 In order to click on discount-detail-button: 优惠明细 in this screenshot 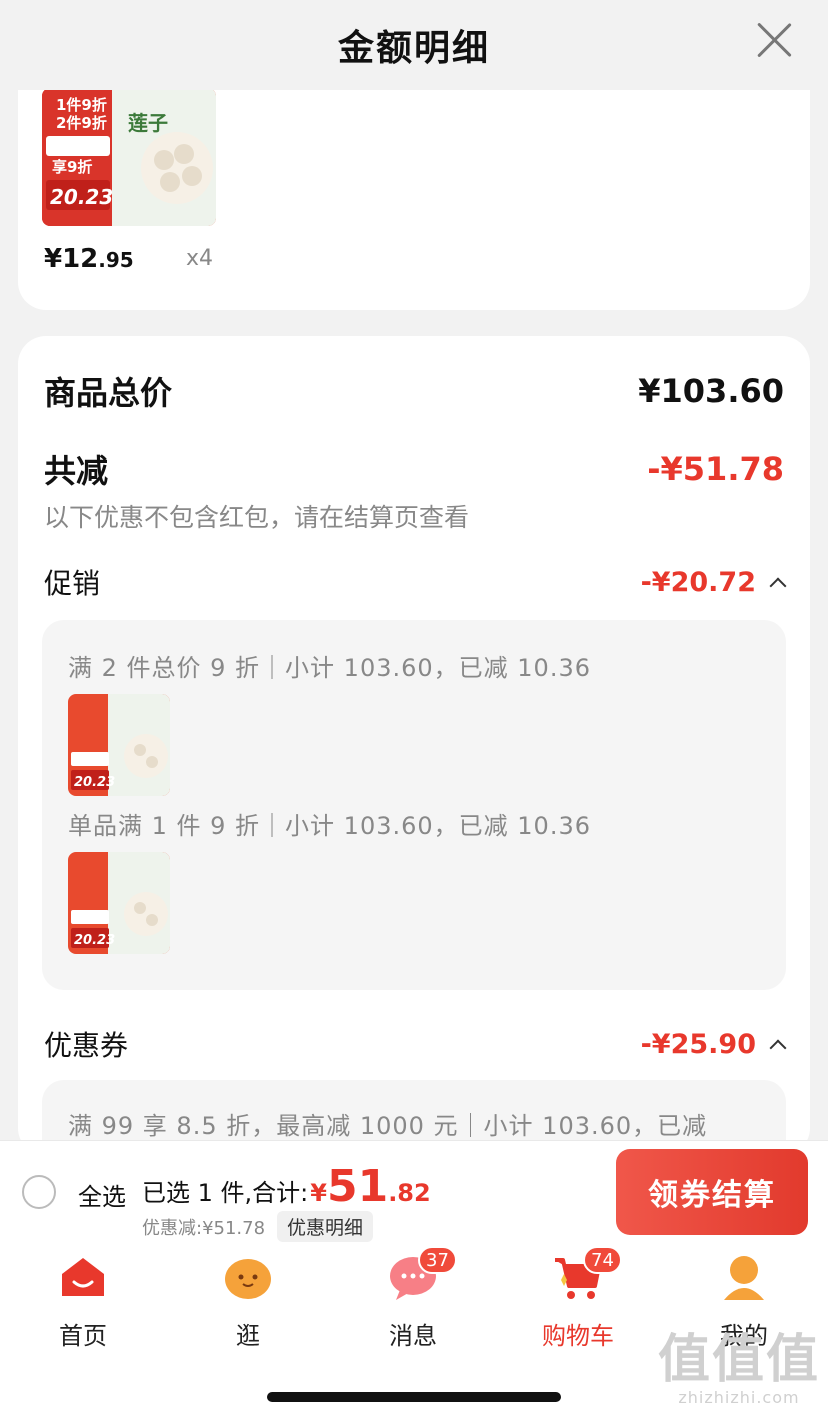, I will do `click(325, 1226)`.